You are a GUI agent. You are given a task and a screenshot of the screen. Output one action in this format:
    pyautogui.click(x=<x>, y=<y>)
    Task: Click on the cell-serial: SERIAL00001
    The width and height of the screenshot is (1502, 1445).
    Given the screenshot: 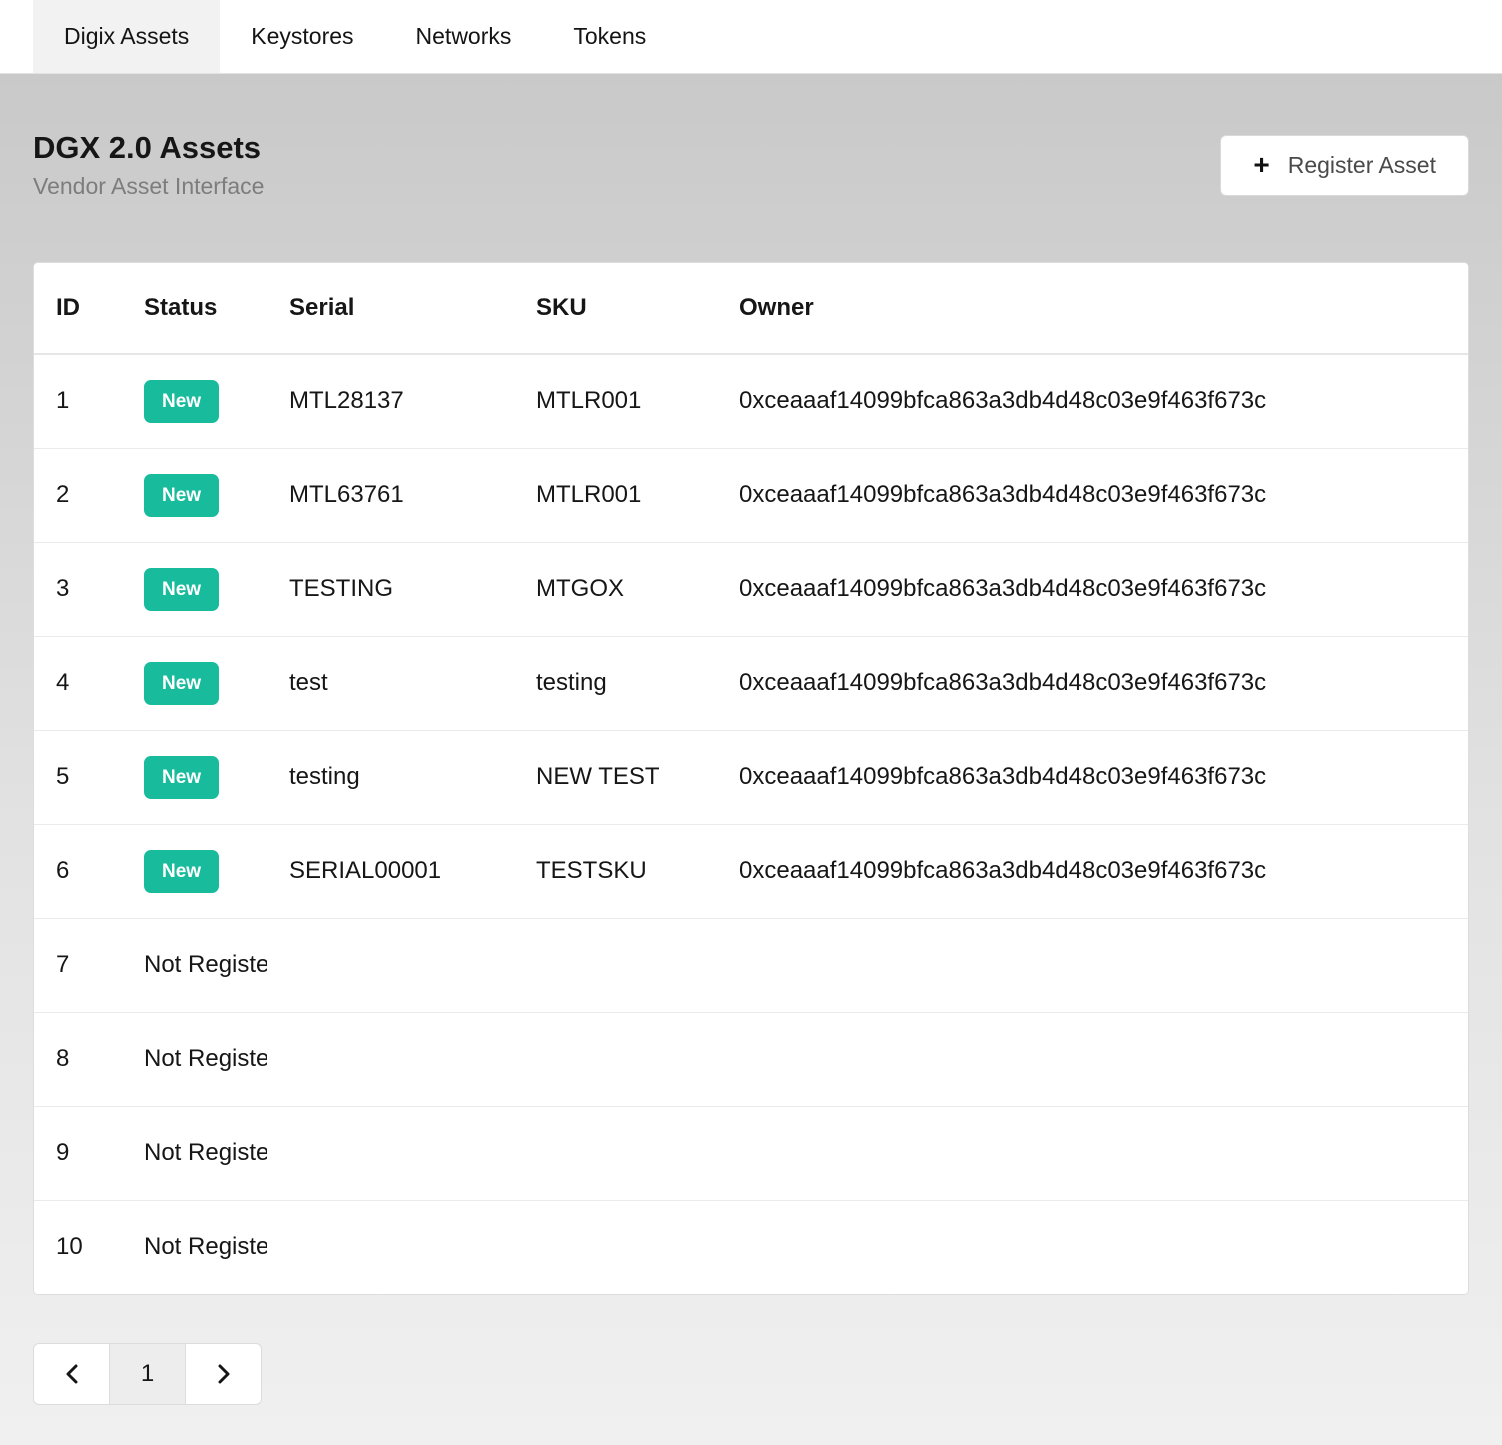 What is the action you would take?
    pyautogui.click(x=390, y=870)
    